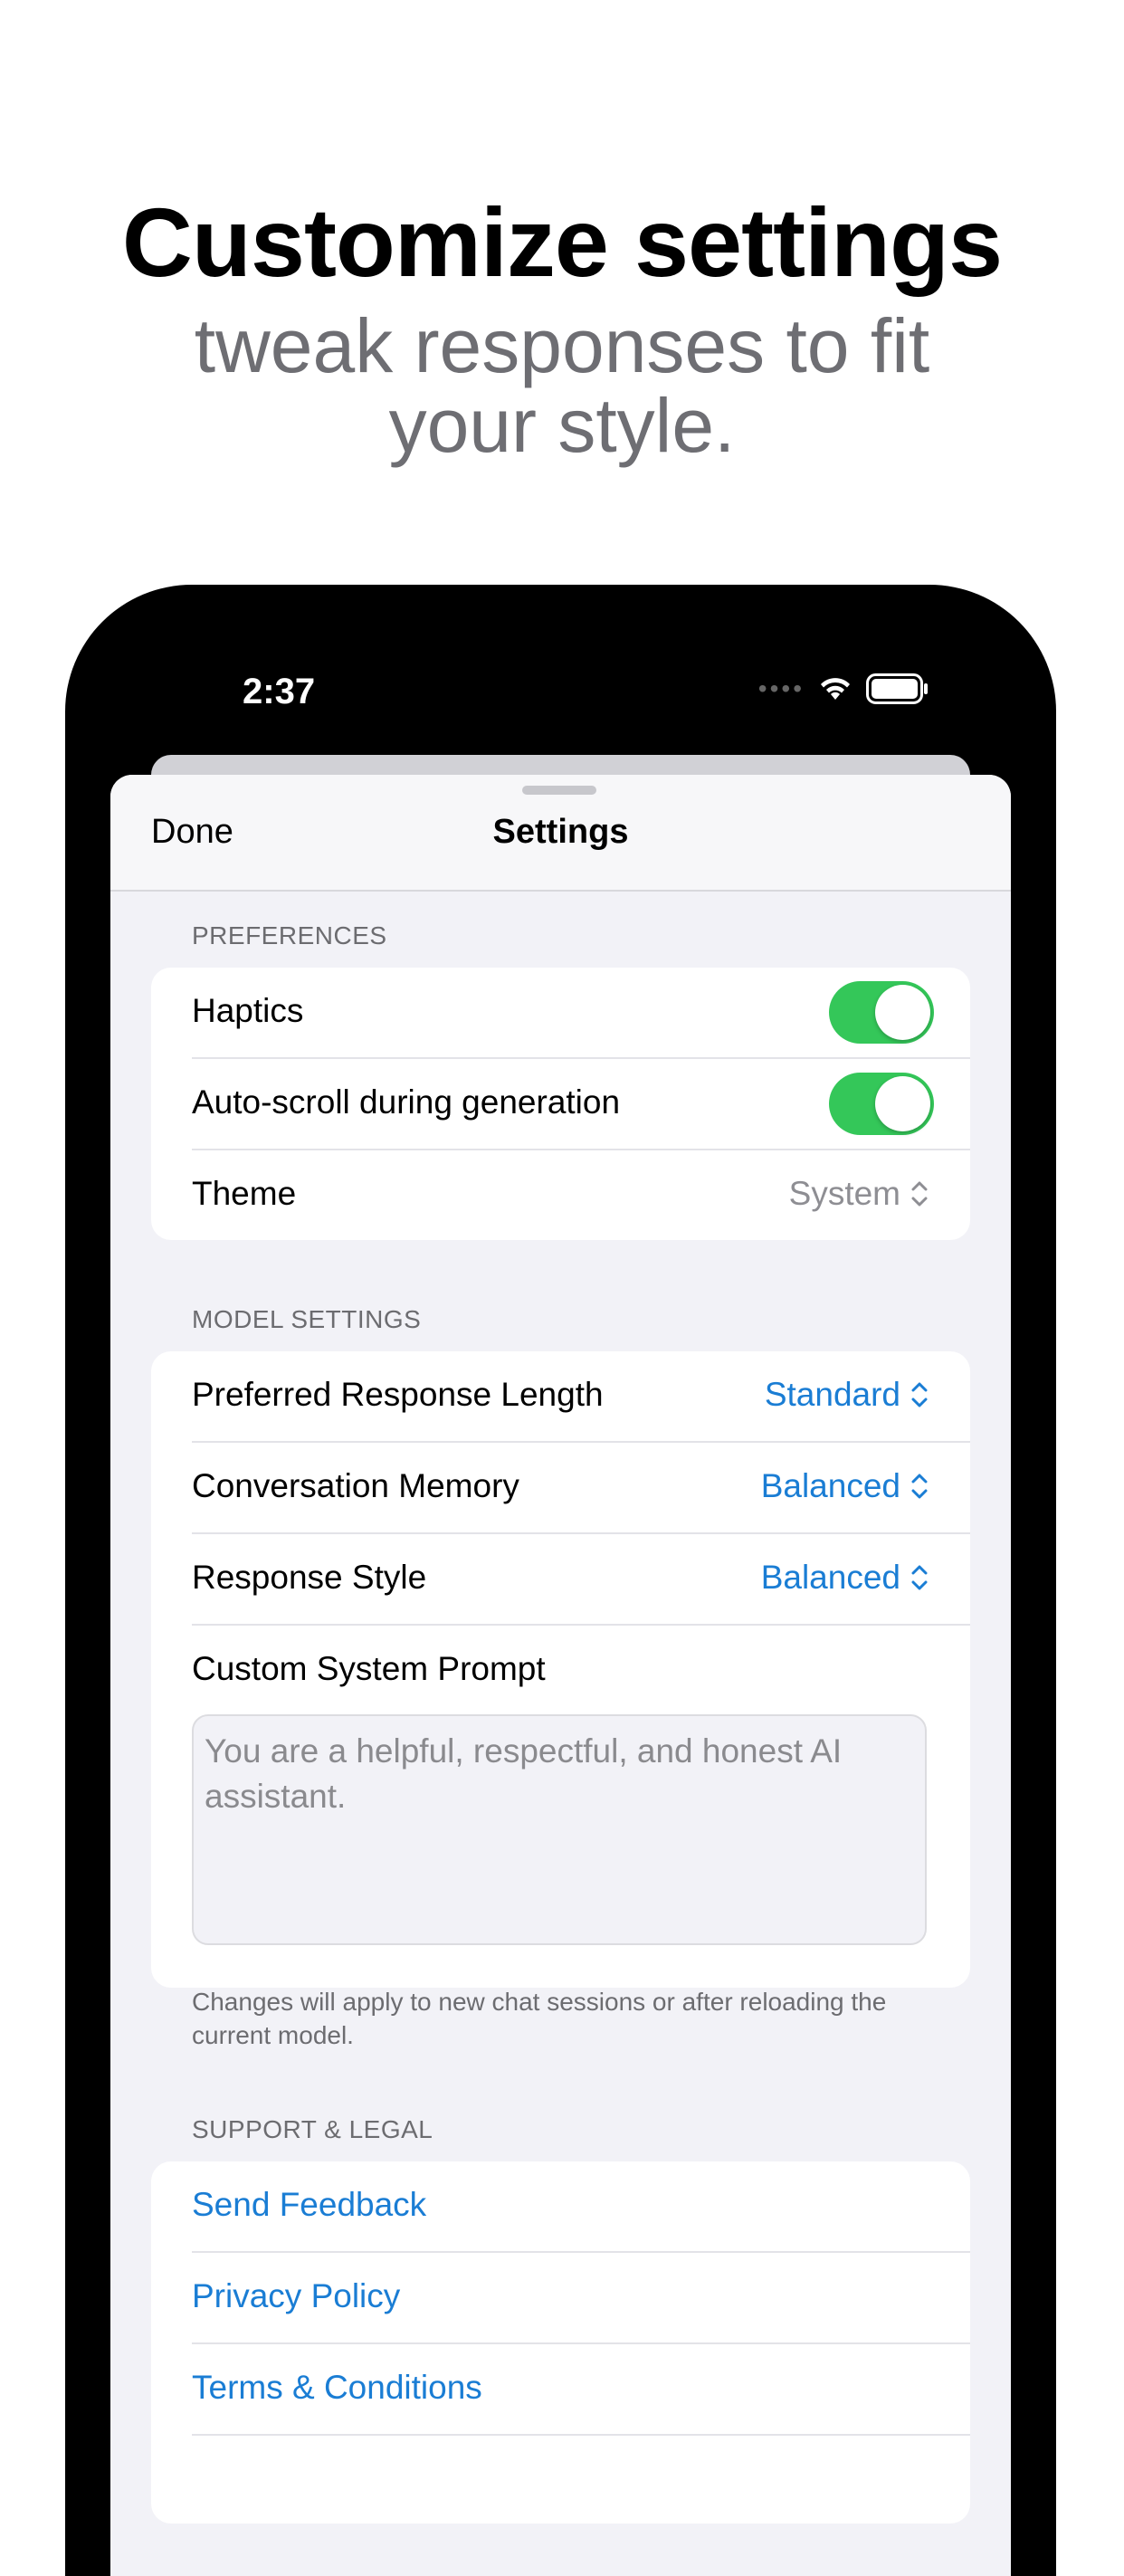  Describe the element at coordinates (581, 1014) in the screenshot. I see `haptics-row: Haptics` at that location.